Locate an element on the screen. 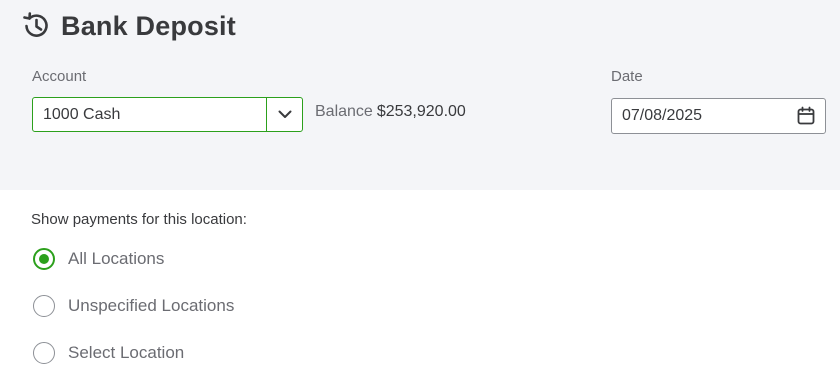  balance-label: Balance is located at coordinates (344, 111).